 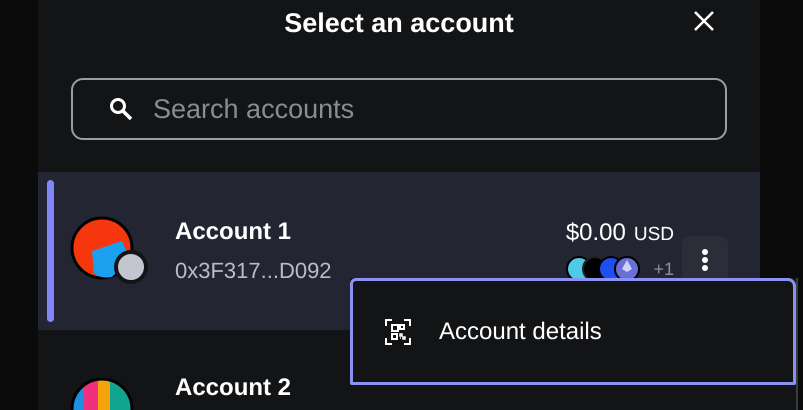 I want to click on currency-label: USD, so click(x=654, y=235).